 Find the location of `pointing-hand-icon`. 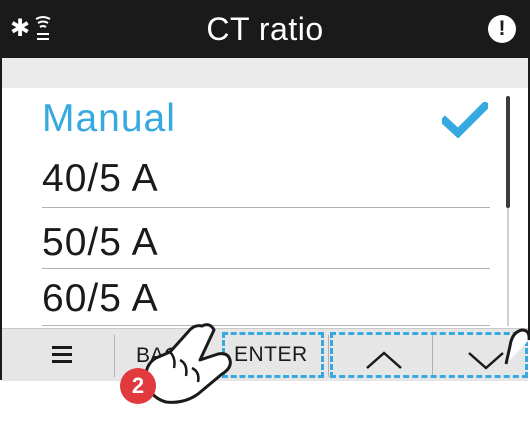

pointing-hand-icon is located at coordinates (517, 346).